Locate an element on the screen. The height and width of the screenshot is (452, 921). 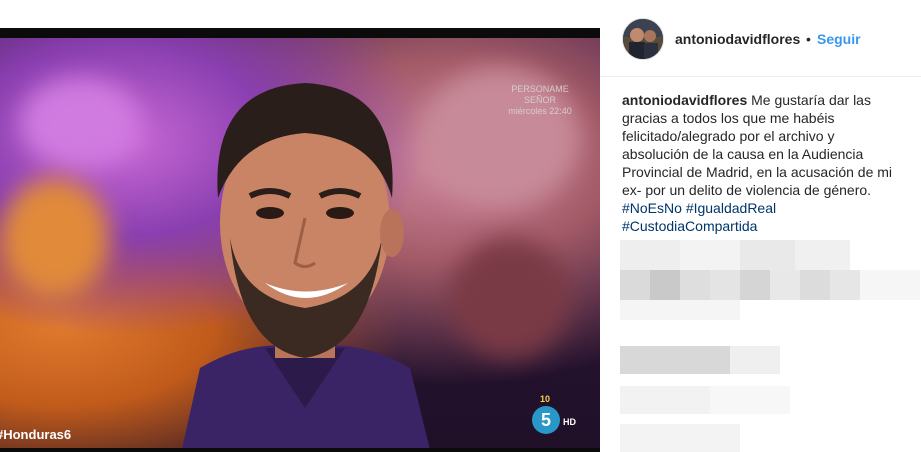
watermark-line-2: SEÑOR is located at coordinates (539, 100).